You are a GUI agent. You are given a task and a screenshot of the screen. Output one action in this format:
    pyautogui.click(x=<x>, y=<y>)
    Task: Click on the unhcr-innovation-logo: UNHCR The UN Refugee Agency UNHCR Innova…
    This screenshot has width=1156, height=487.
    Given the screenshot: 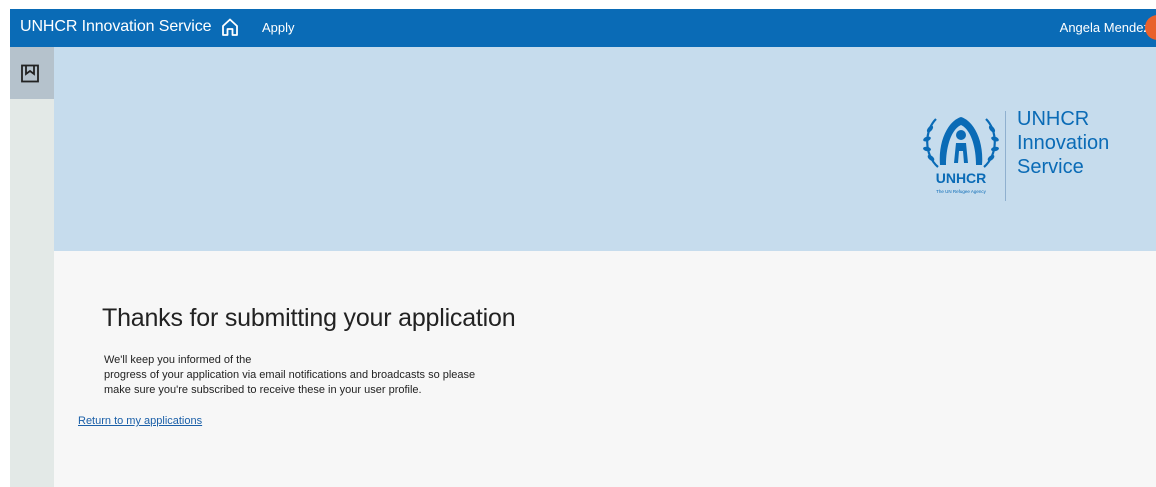 What is the action you would take?
    pyautogui.click(x=1023, y=157)
    